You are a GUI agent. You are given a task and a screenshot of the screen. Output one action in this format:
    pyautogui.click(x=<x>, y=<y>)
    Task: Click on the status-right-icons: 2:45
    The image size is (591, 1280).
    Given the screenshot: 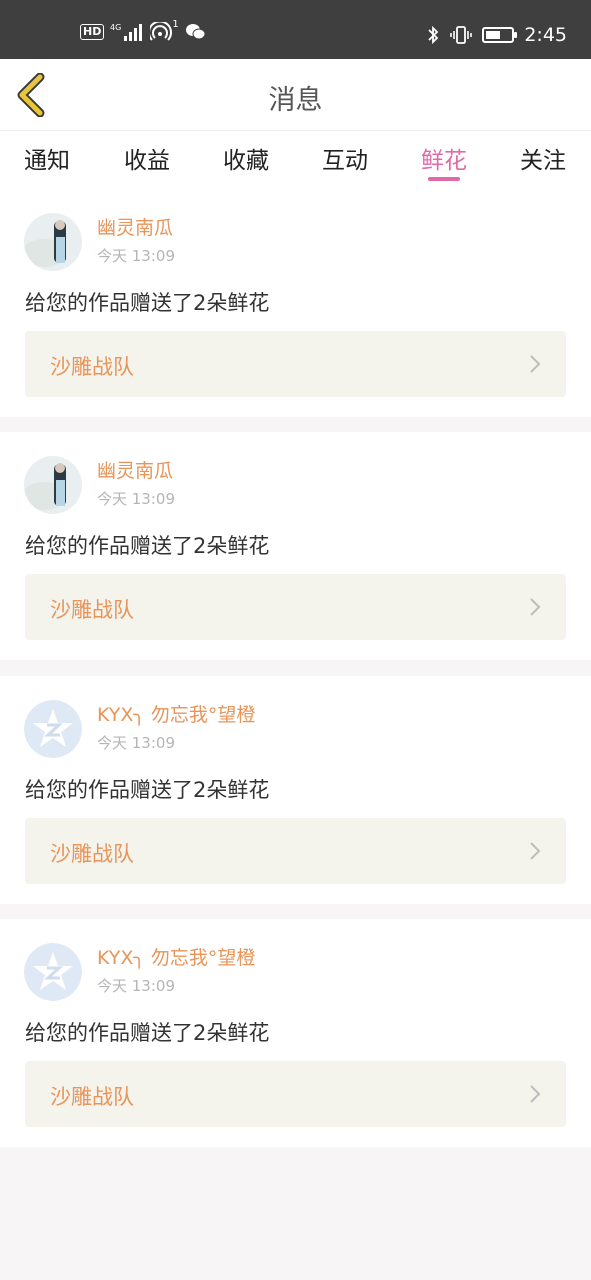 What is the action you would take?
    pyautogui.click(x=496, y=35)
    